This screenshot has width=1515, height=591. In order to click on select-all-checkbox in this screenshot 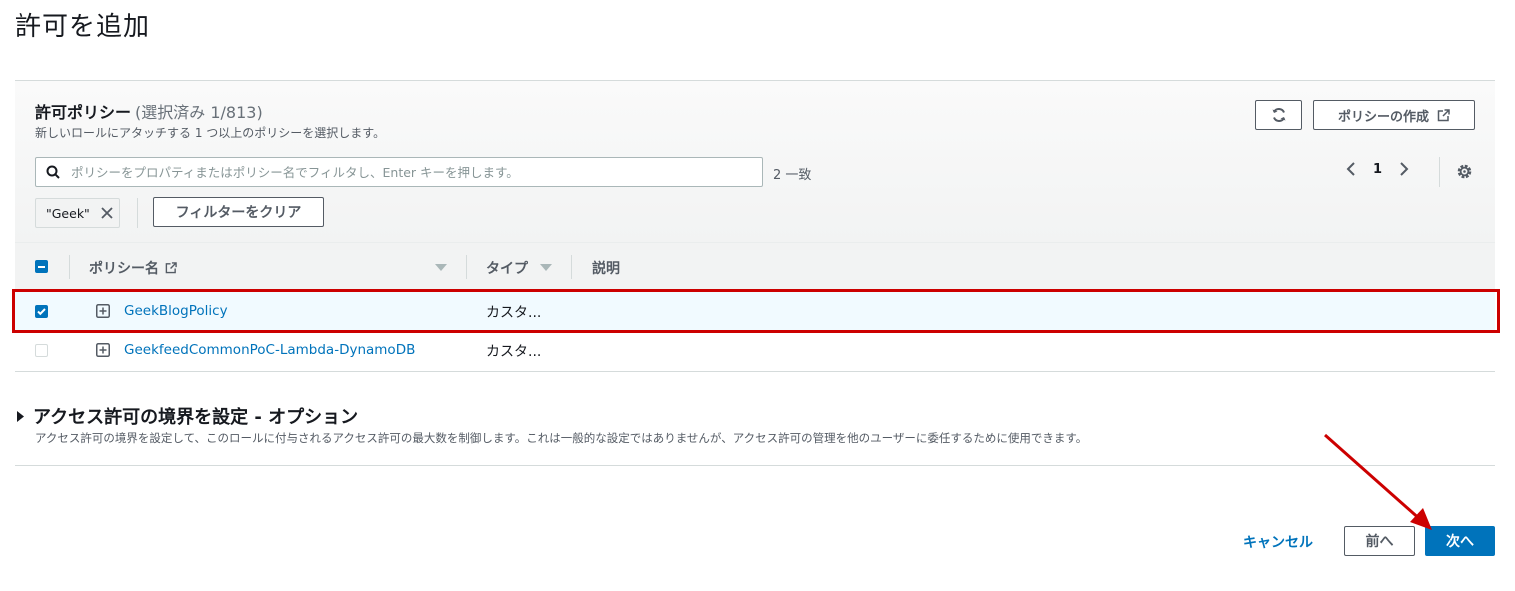, I will do `click(41, 266)`.